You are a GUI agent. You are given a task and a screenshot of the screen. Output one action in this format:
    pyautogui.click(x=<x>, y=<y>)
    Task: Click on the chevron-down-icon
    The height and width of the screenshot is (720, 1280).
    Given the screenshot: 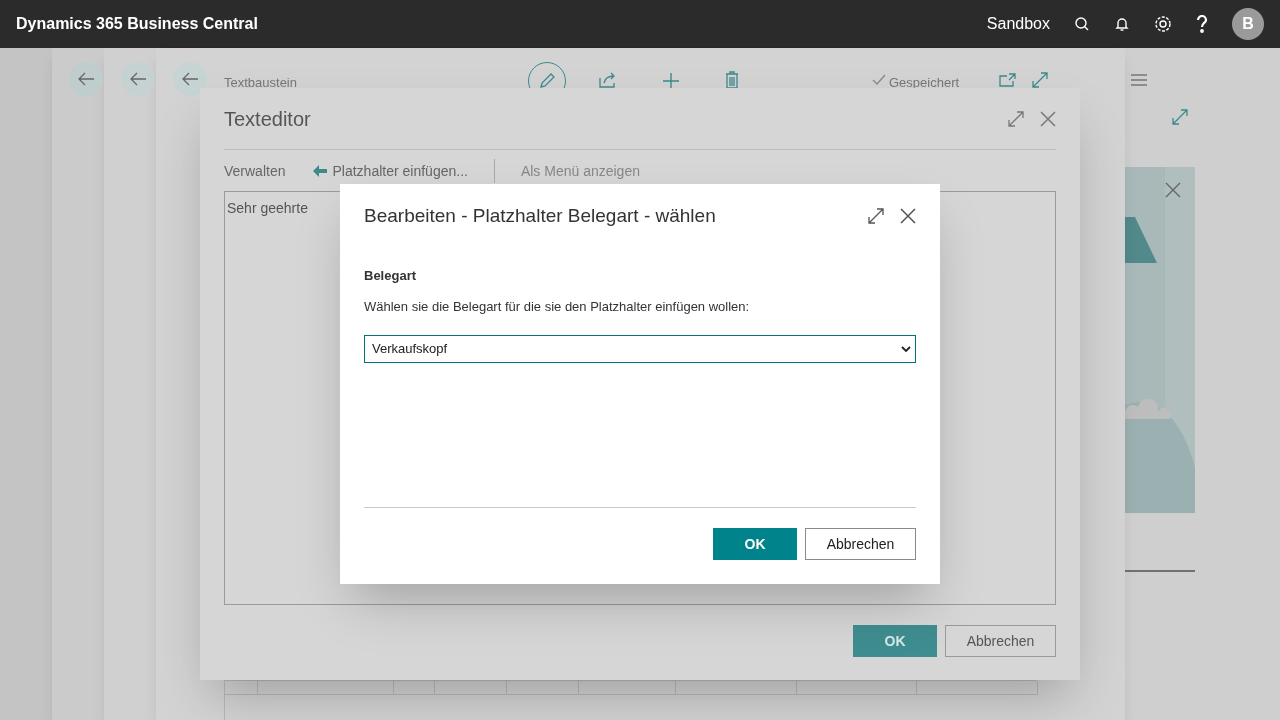 What is the action you would take?
    pyautogui.click(x=906, y=349)
    